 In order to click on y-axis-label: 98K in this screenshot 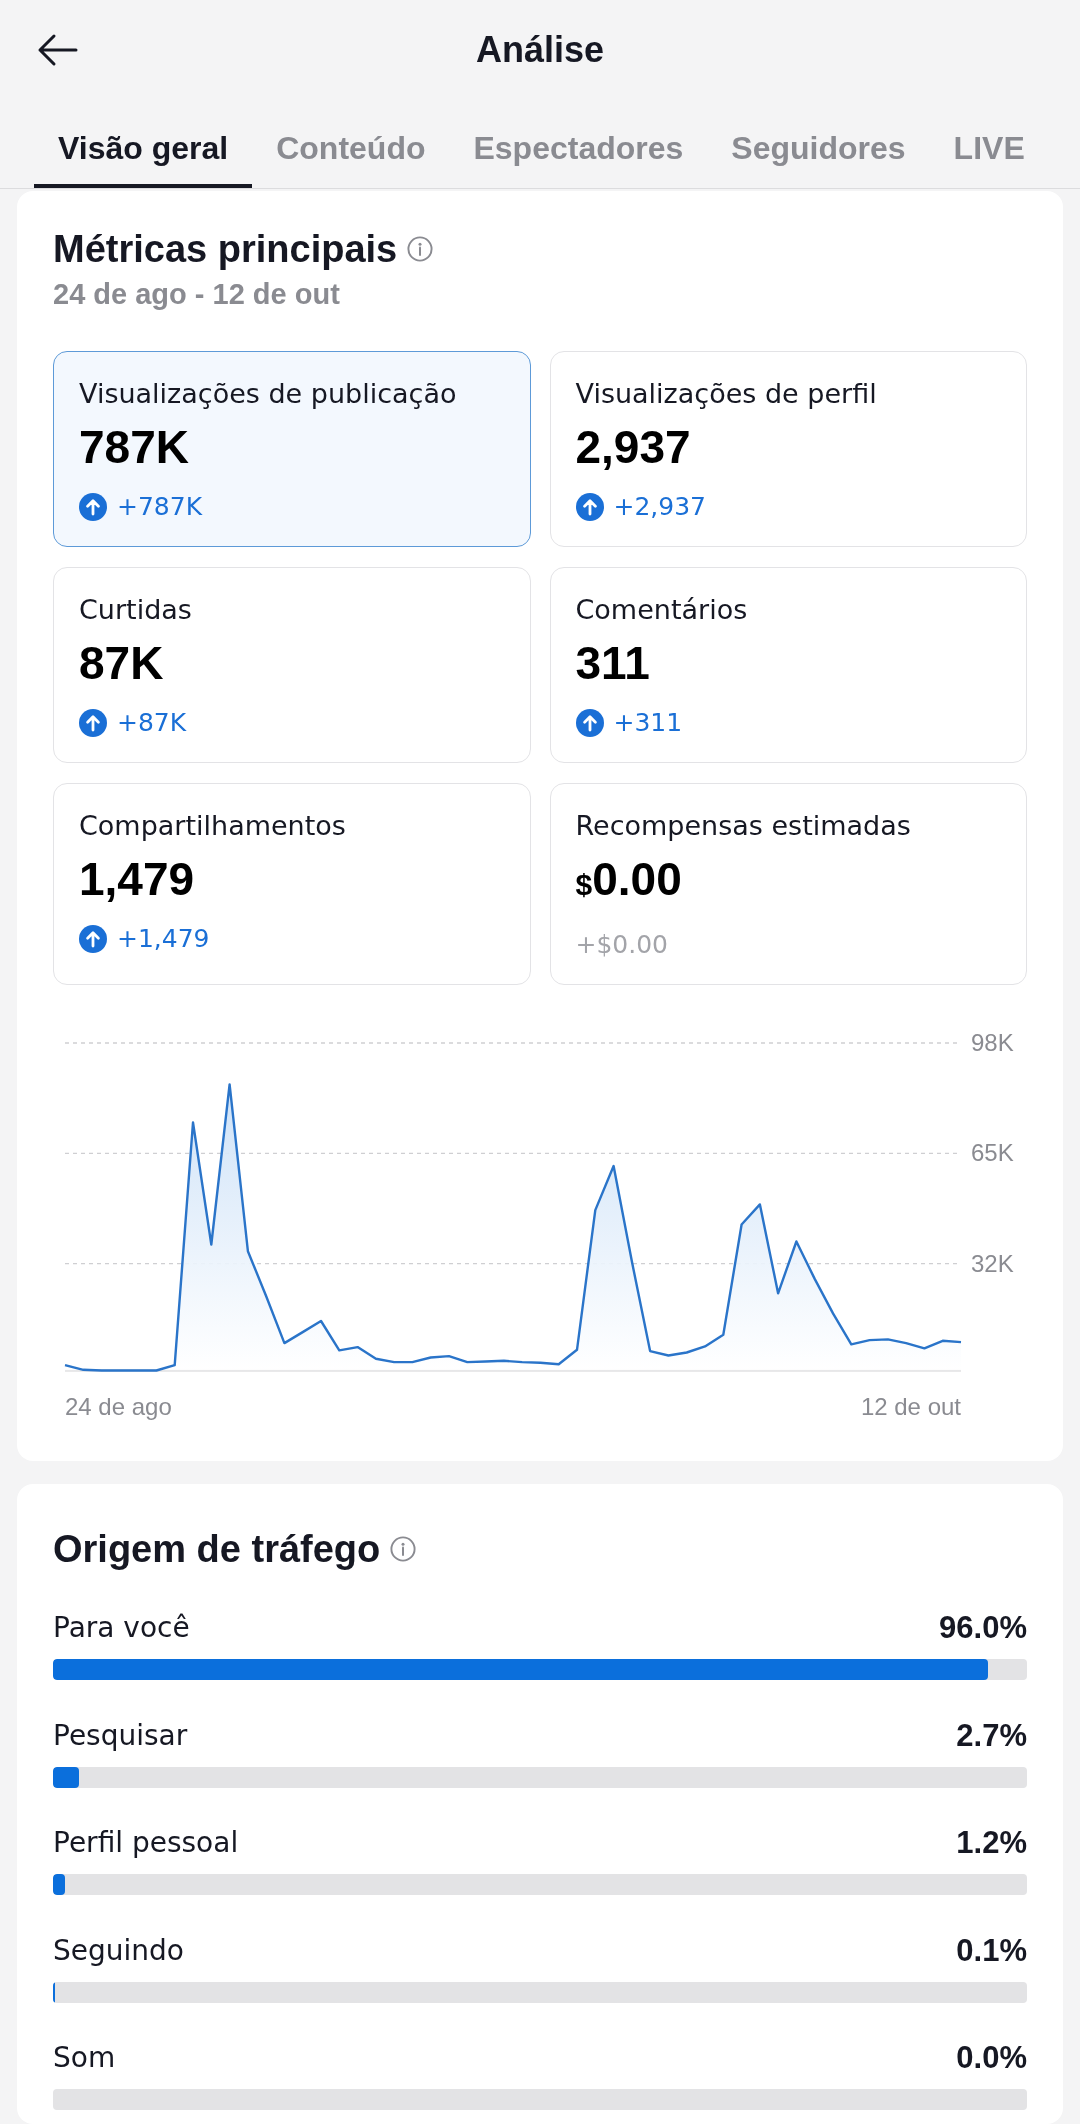, I will do `click(992, 1042)`.